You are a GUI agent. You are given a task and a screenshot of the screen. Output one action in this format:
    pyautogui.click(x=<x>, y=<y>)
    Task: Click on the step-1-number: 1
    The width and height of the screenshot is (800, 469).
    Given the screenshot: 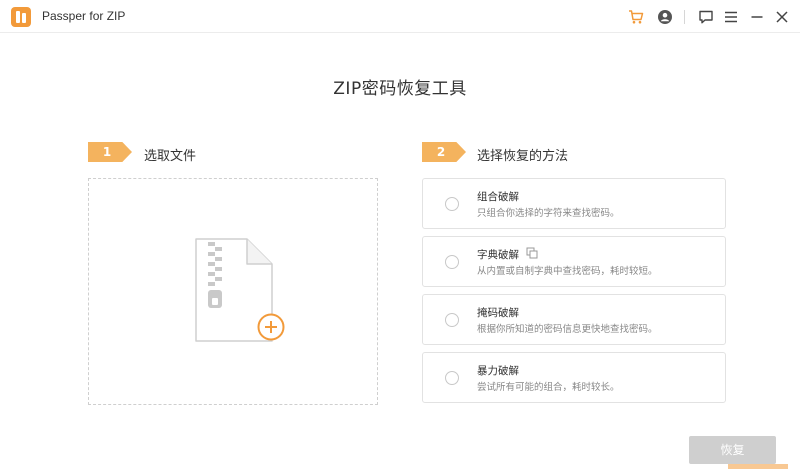 What is the action you would take?
    pyautogui.click(x=110, y=152)
    